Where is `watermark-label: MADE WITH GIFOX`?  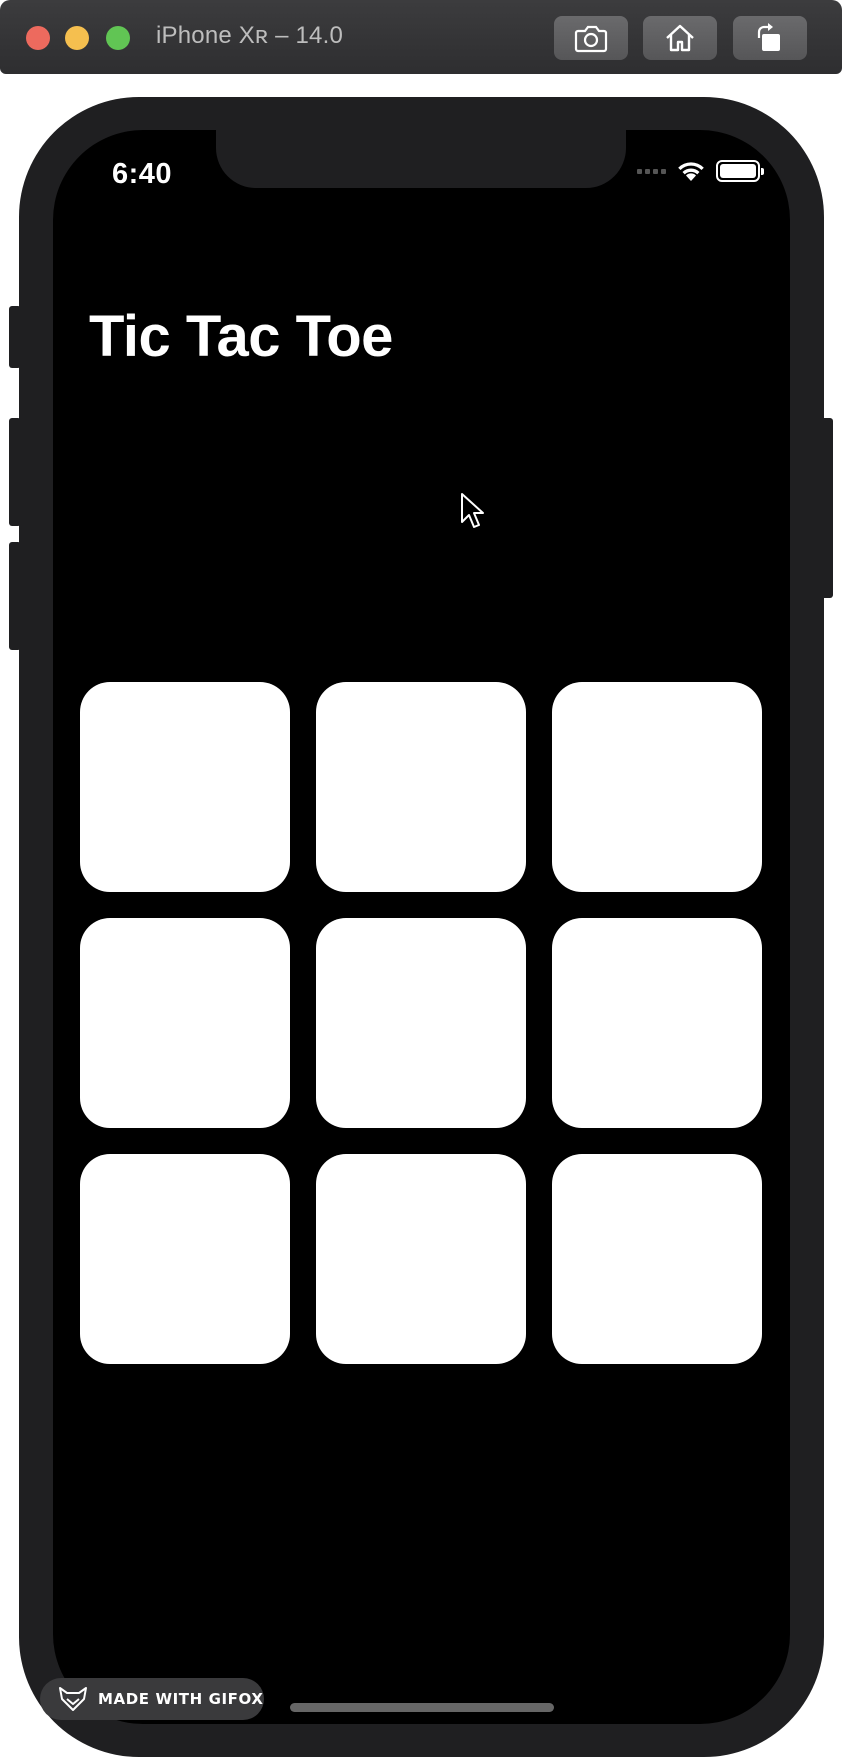 watermark-label: MADE WITH GIFOX is located at coordinates (181, 1699).